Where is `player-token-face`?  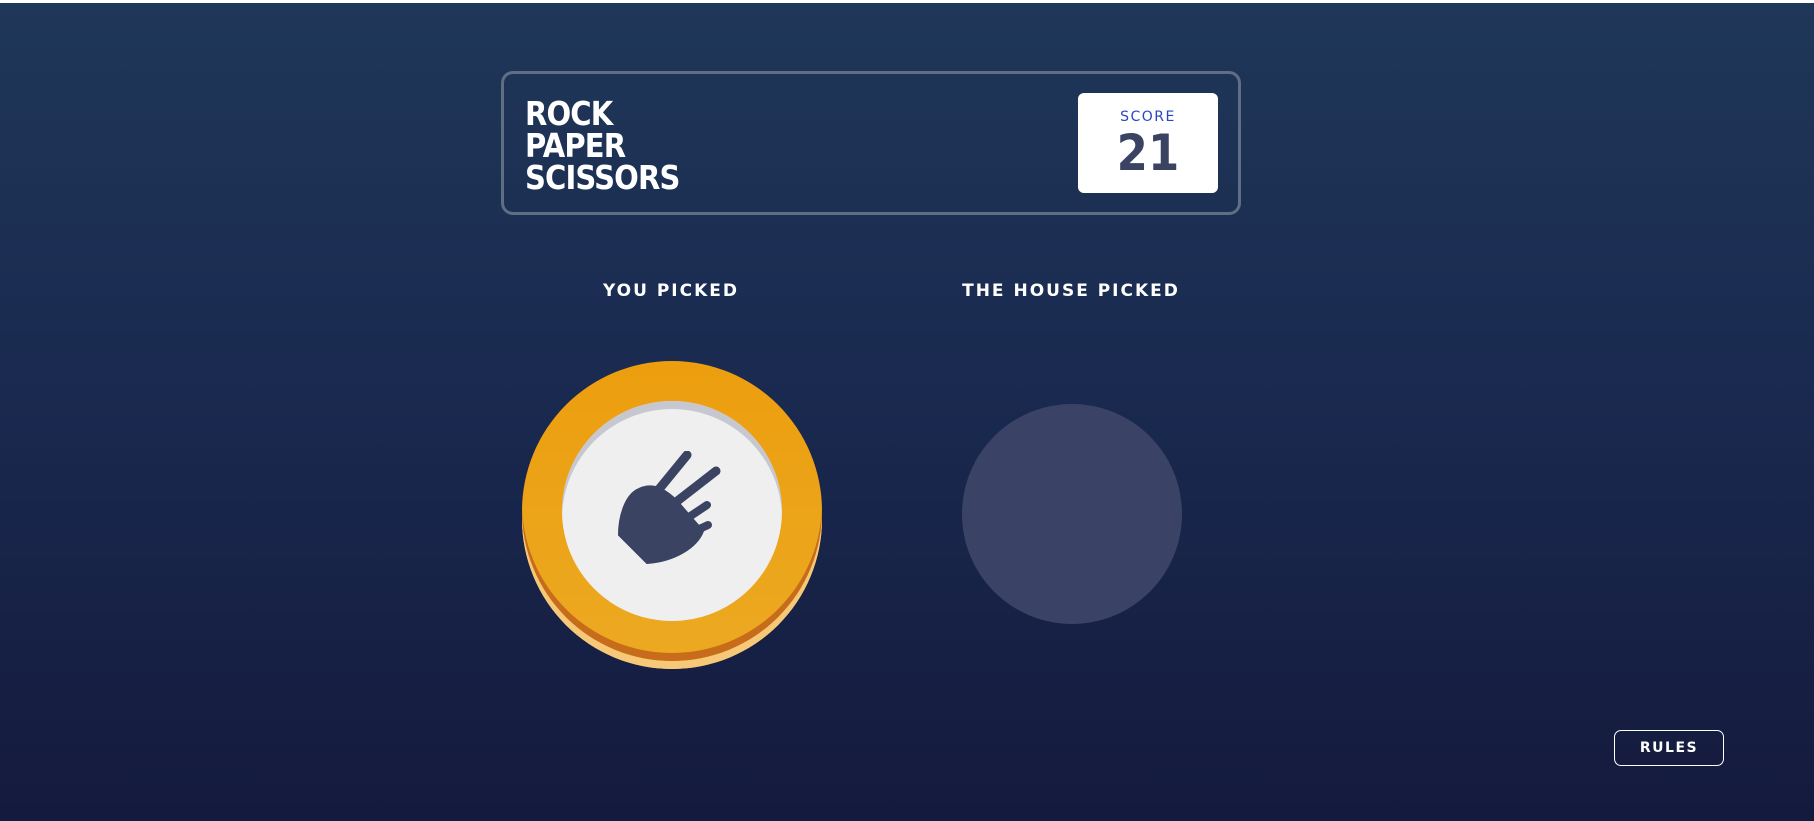 player-token-face is located at coordinates (672, 511).